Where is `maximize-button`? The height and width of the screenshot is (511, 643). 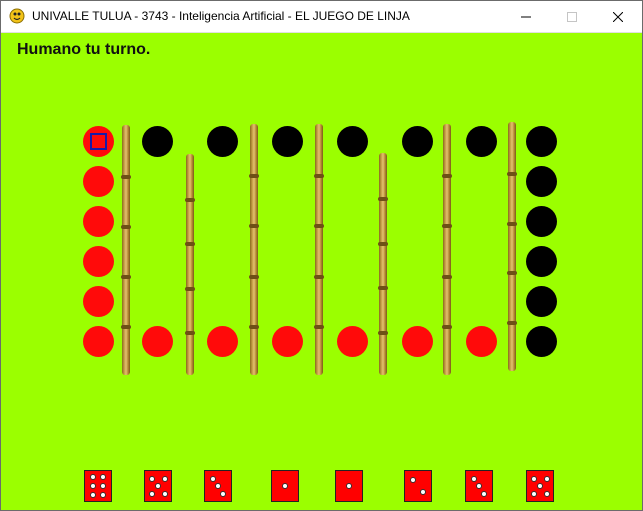 maximize-button is located at coordinates (572, 16).